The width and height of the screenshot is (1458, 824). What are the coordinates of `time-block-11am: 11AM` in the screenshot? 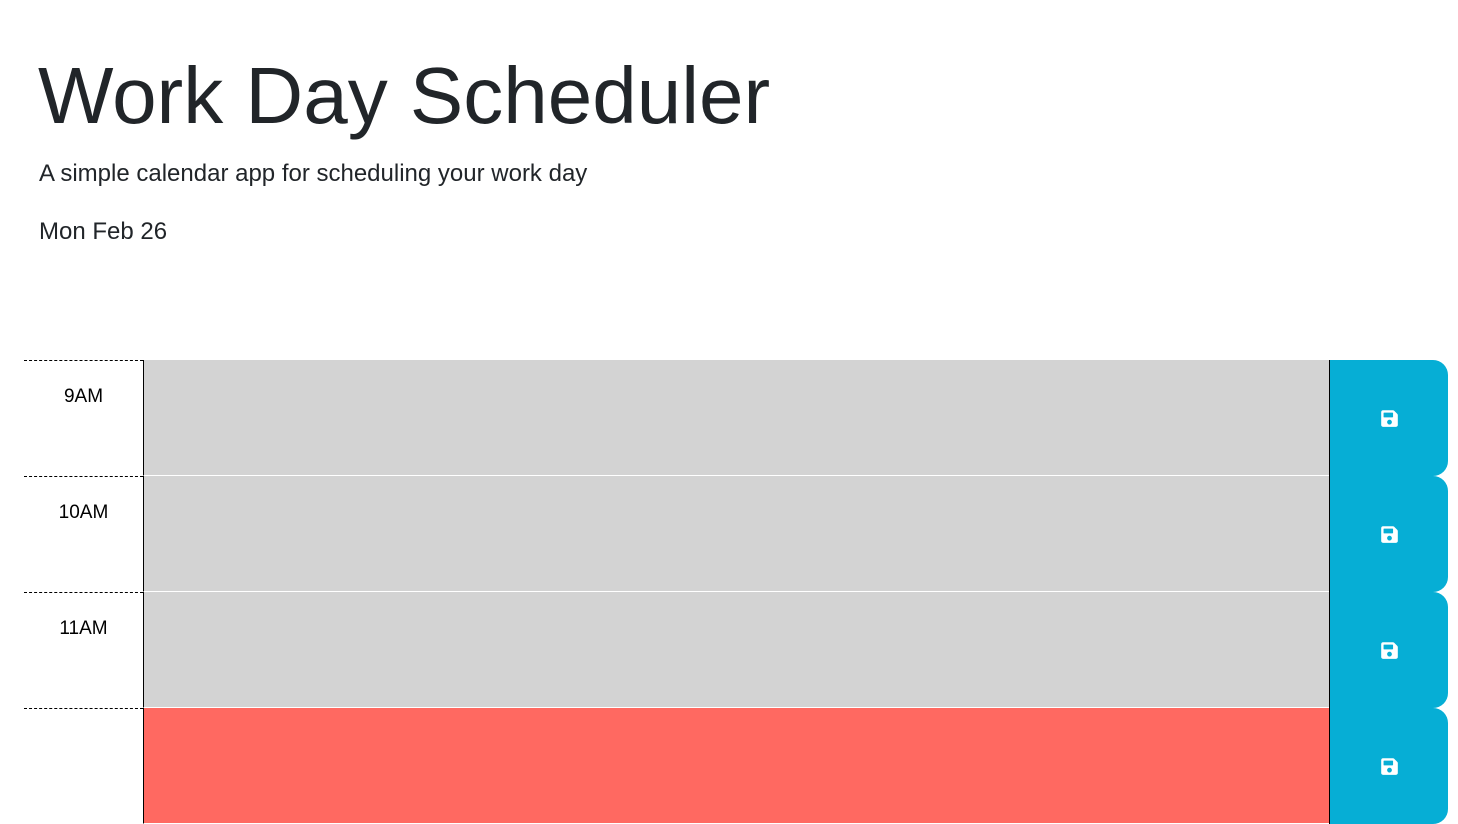 It's located at (736, 650).